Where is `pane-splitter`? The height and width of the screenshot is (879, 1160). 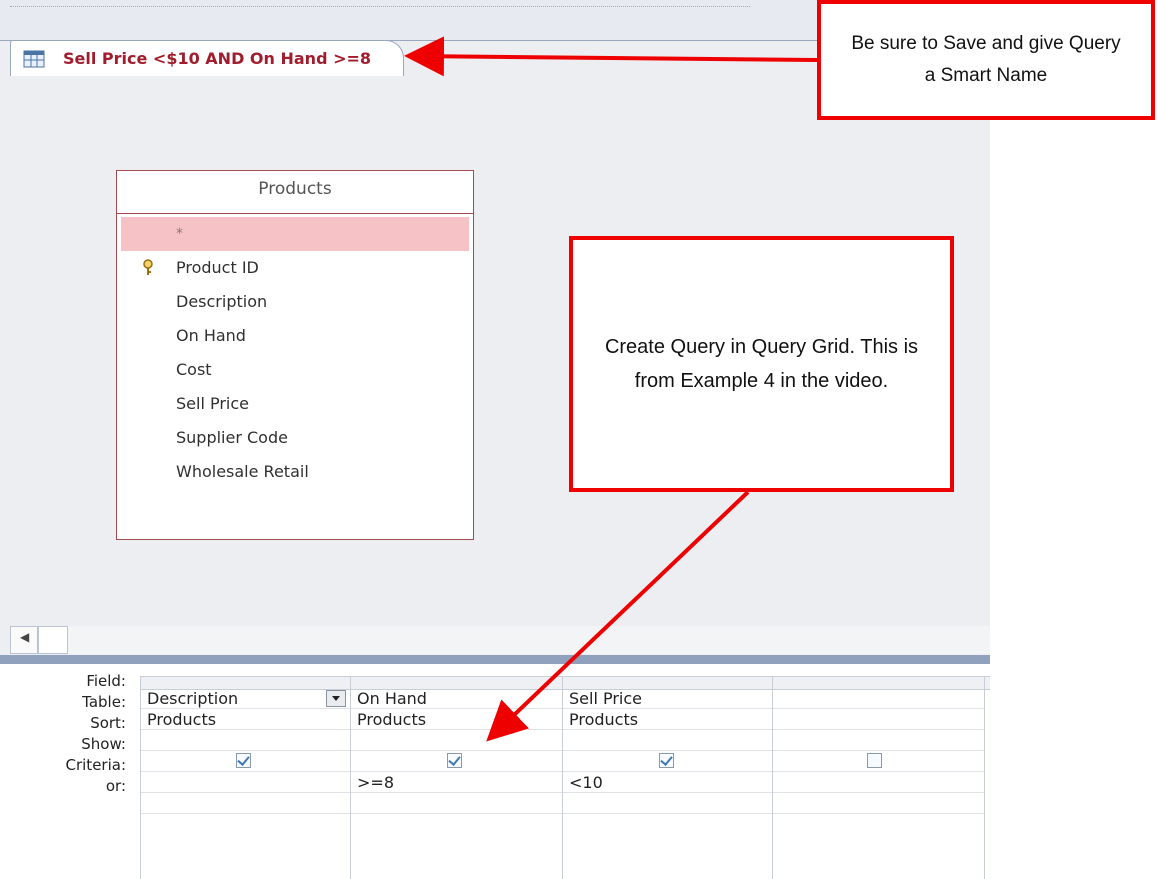
pane-splitter is located at coordinates (495, 659).